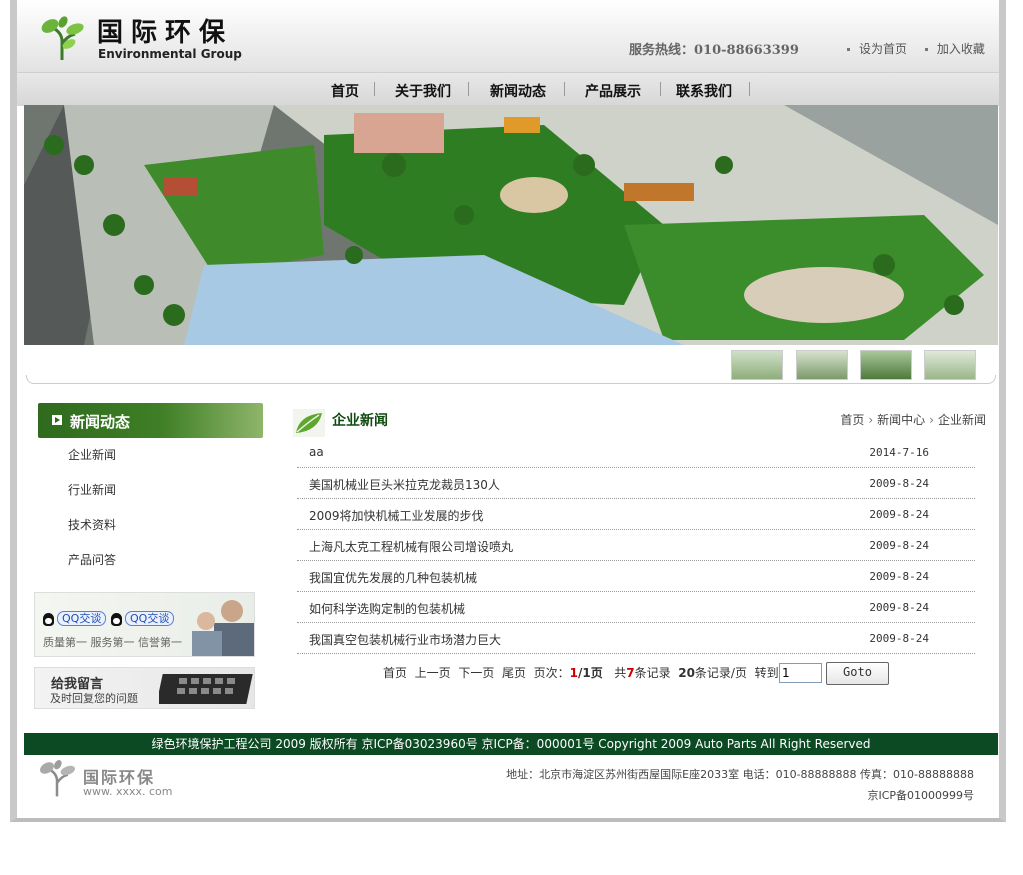  Describe the element at coordinates (223, 628) in the screenshot. I see `support-staff-image` at that location.